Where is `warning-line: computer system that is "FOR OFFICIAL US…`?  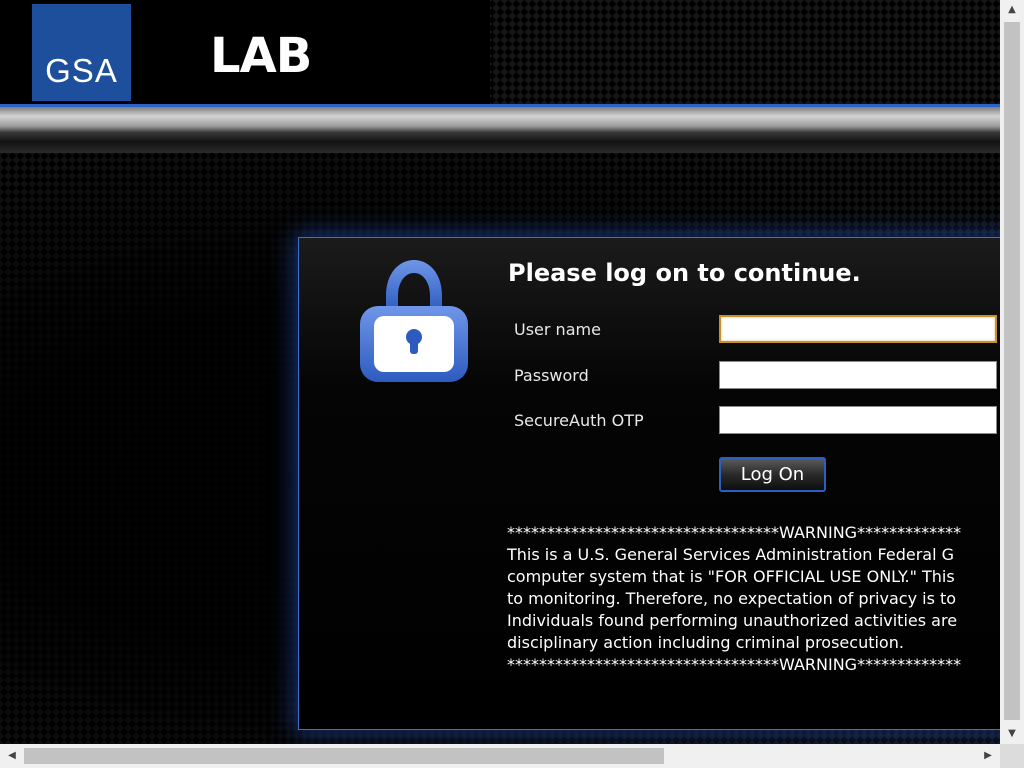 warning-line: computer system that is "FOR OFFICIAL US… is located at coordinates (731, 576).